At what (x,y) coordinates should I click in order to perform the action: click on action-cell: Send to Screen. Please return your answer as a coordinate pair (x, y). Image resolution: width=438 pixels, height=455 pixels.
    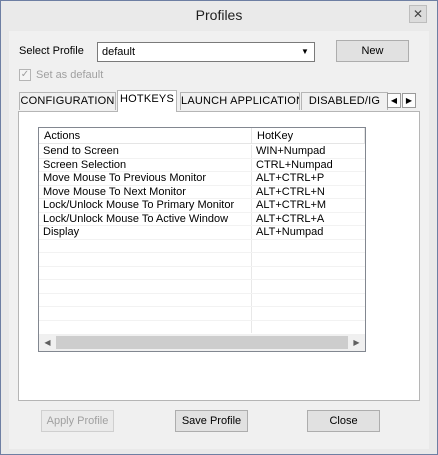
    Looking at the image, I should click on (81, 151).